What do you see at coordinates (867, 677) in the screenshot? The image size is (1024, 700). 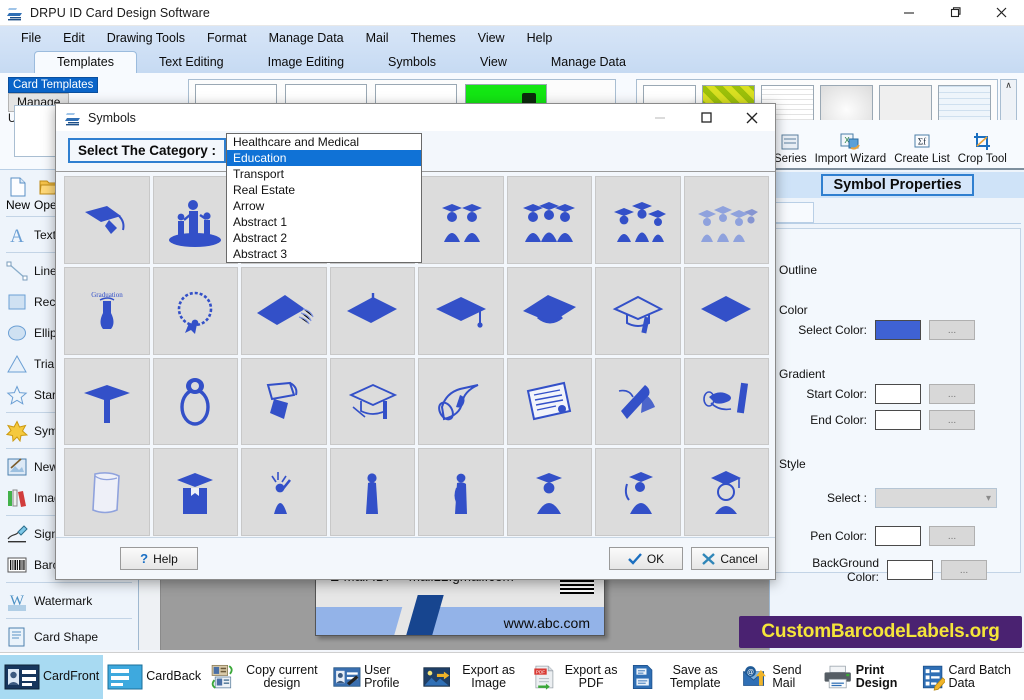 I see `print-design-button: Print Design` at bounding box center [867, 677].